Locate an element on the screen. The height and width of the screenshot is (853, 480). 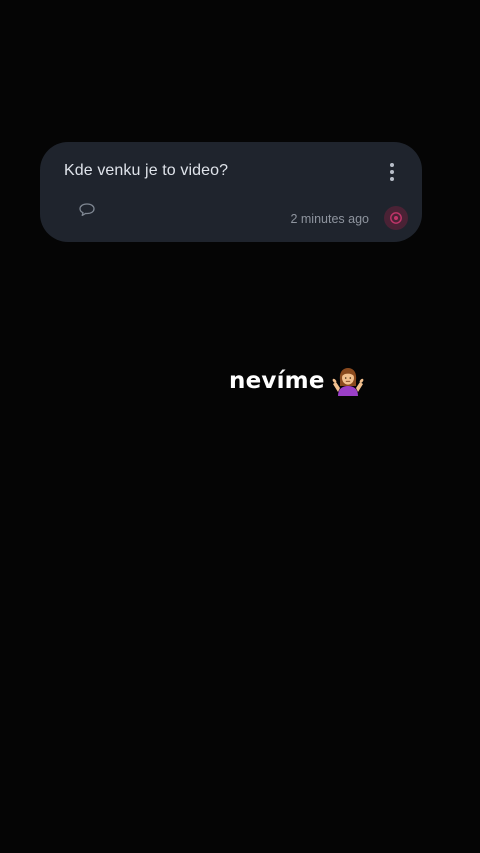
timestamp: 2 minutes ago is located at coordinates (329, 219).